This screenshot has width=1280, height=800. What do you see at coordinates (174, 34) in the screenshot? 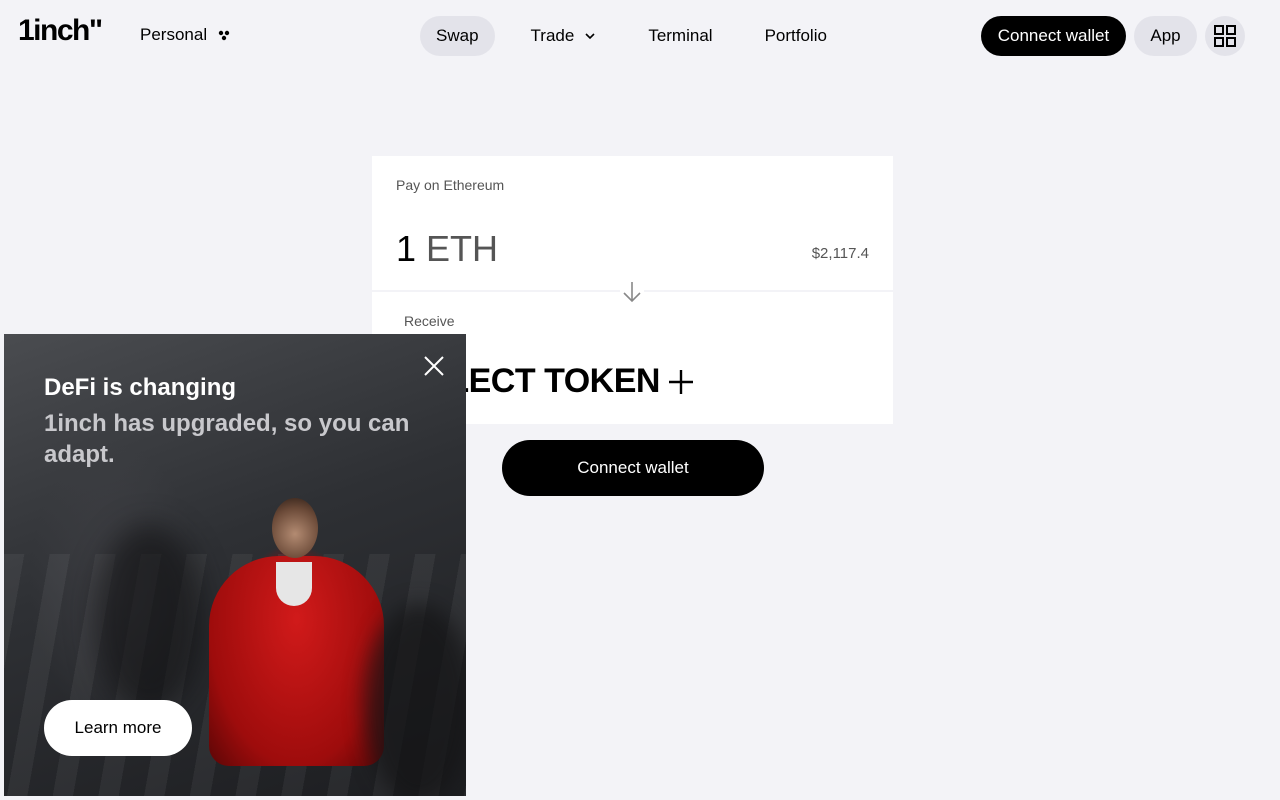
I see `account-mode-label: Personal` at bounding box center [174, 34].